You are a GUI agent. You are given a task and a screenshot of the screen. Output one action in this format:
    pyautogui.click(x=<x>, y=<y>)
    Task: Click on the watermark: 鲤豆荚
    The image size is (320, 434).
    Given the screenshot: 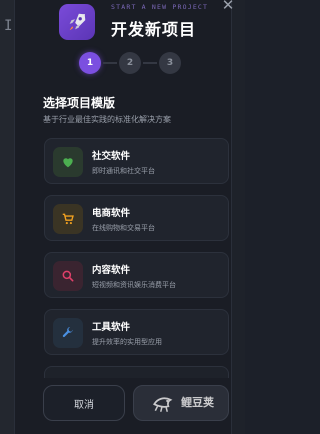 What is the action you would take?
    pyautogui.click(x=201, y=402)
    